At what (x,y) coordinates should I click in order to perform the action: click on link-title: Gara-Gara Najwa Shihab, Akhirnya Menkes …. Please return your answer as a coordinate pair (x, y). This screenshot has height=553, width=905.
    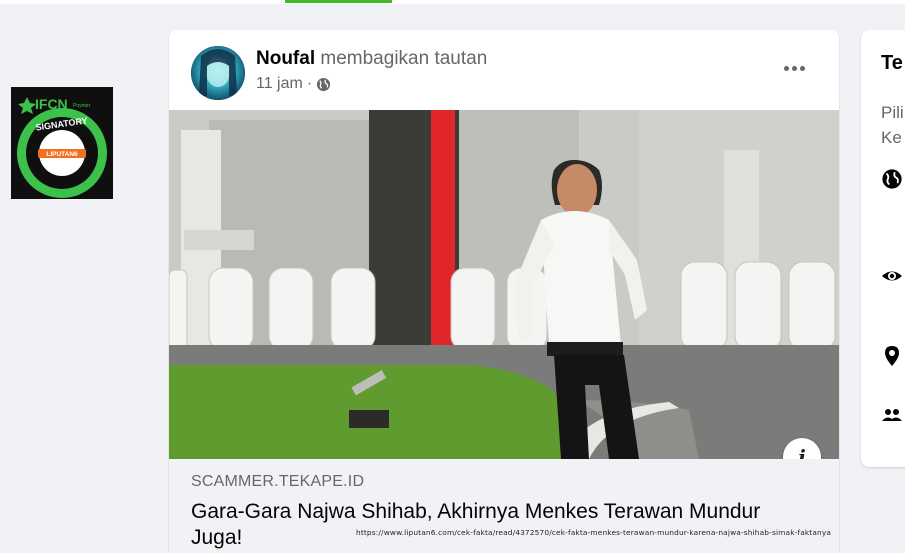
    Looking at the image, I should click on (491, 525).